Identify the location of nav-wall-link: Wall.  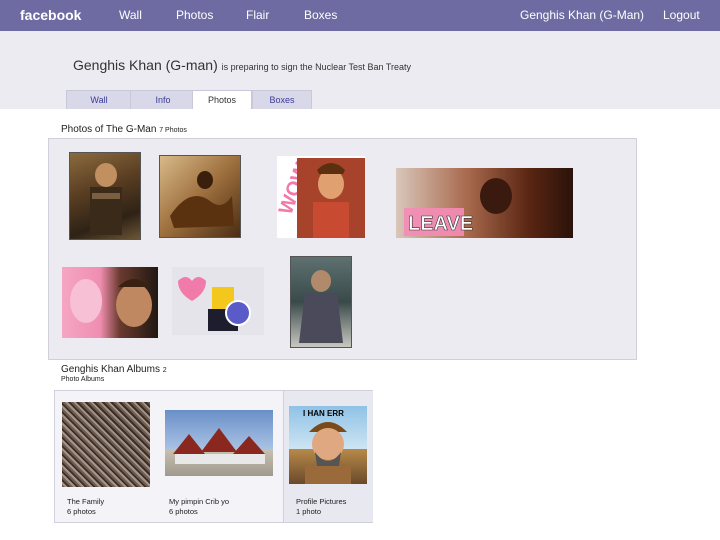
(130, 15).